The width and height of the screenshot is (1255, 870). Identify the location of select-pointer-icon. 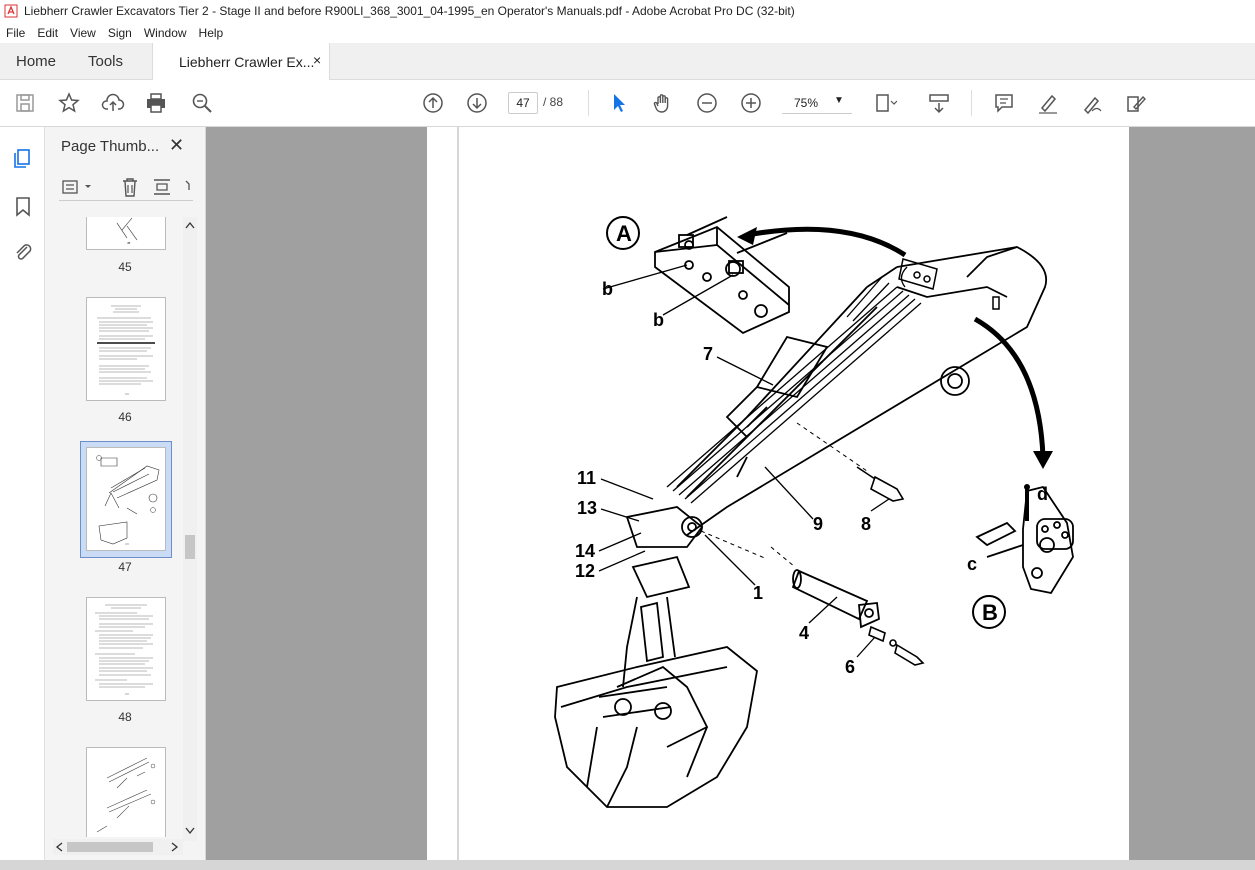
(619, 103).